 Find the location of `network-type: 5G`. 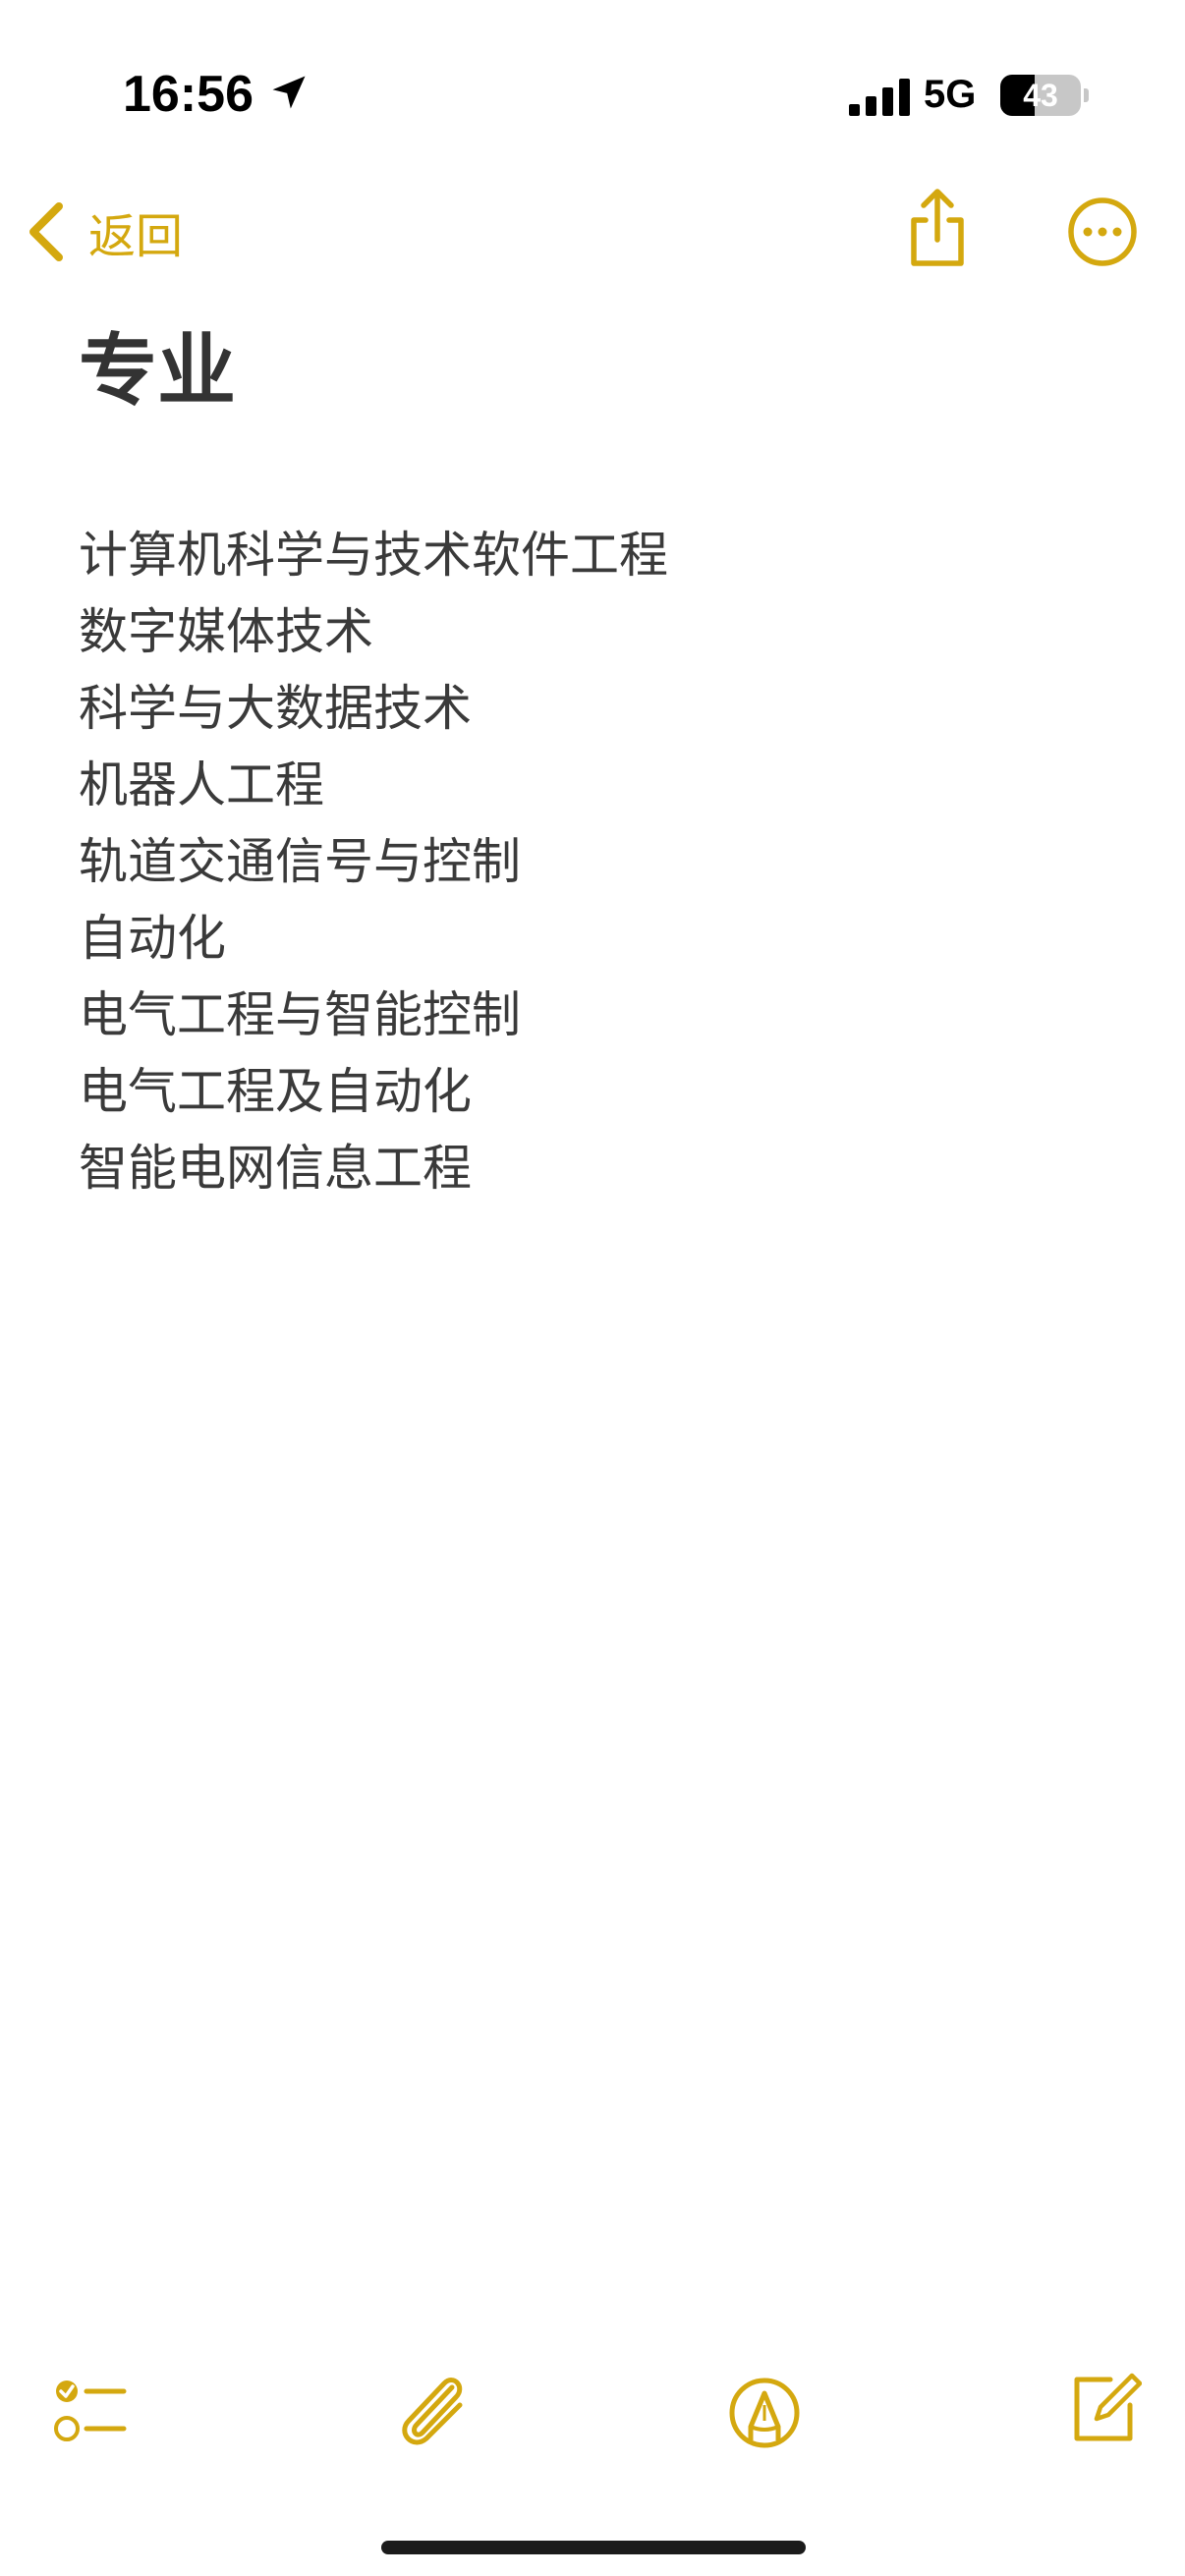

network-type: 5G is located at coordinates (951, 94).